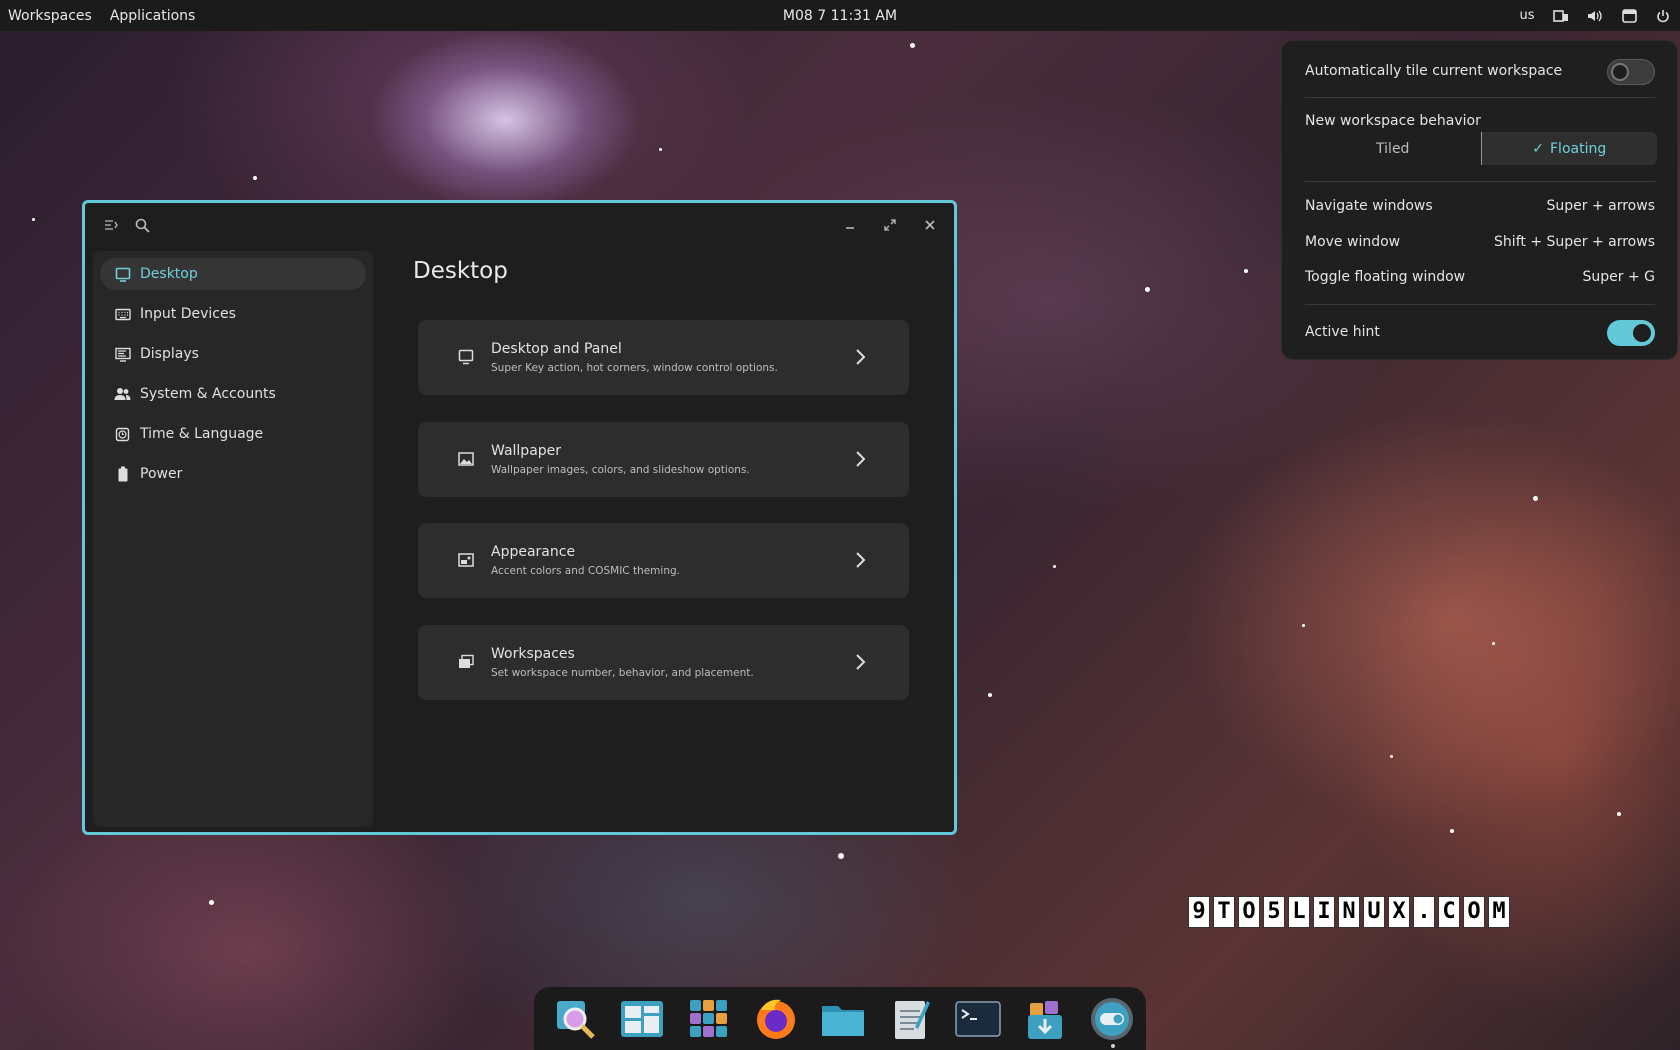 This screenshot has height=1050, width=1680. Describe the element at coordinates (1538, 148) in the screenshot. I see `check-icon: ✓` at that location.